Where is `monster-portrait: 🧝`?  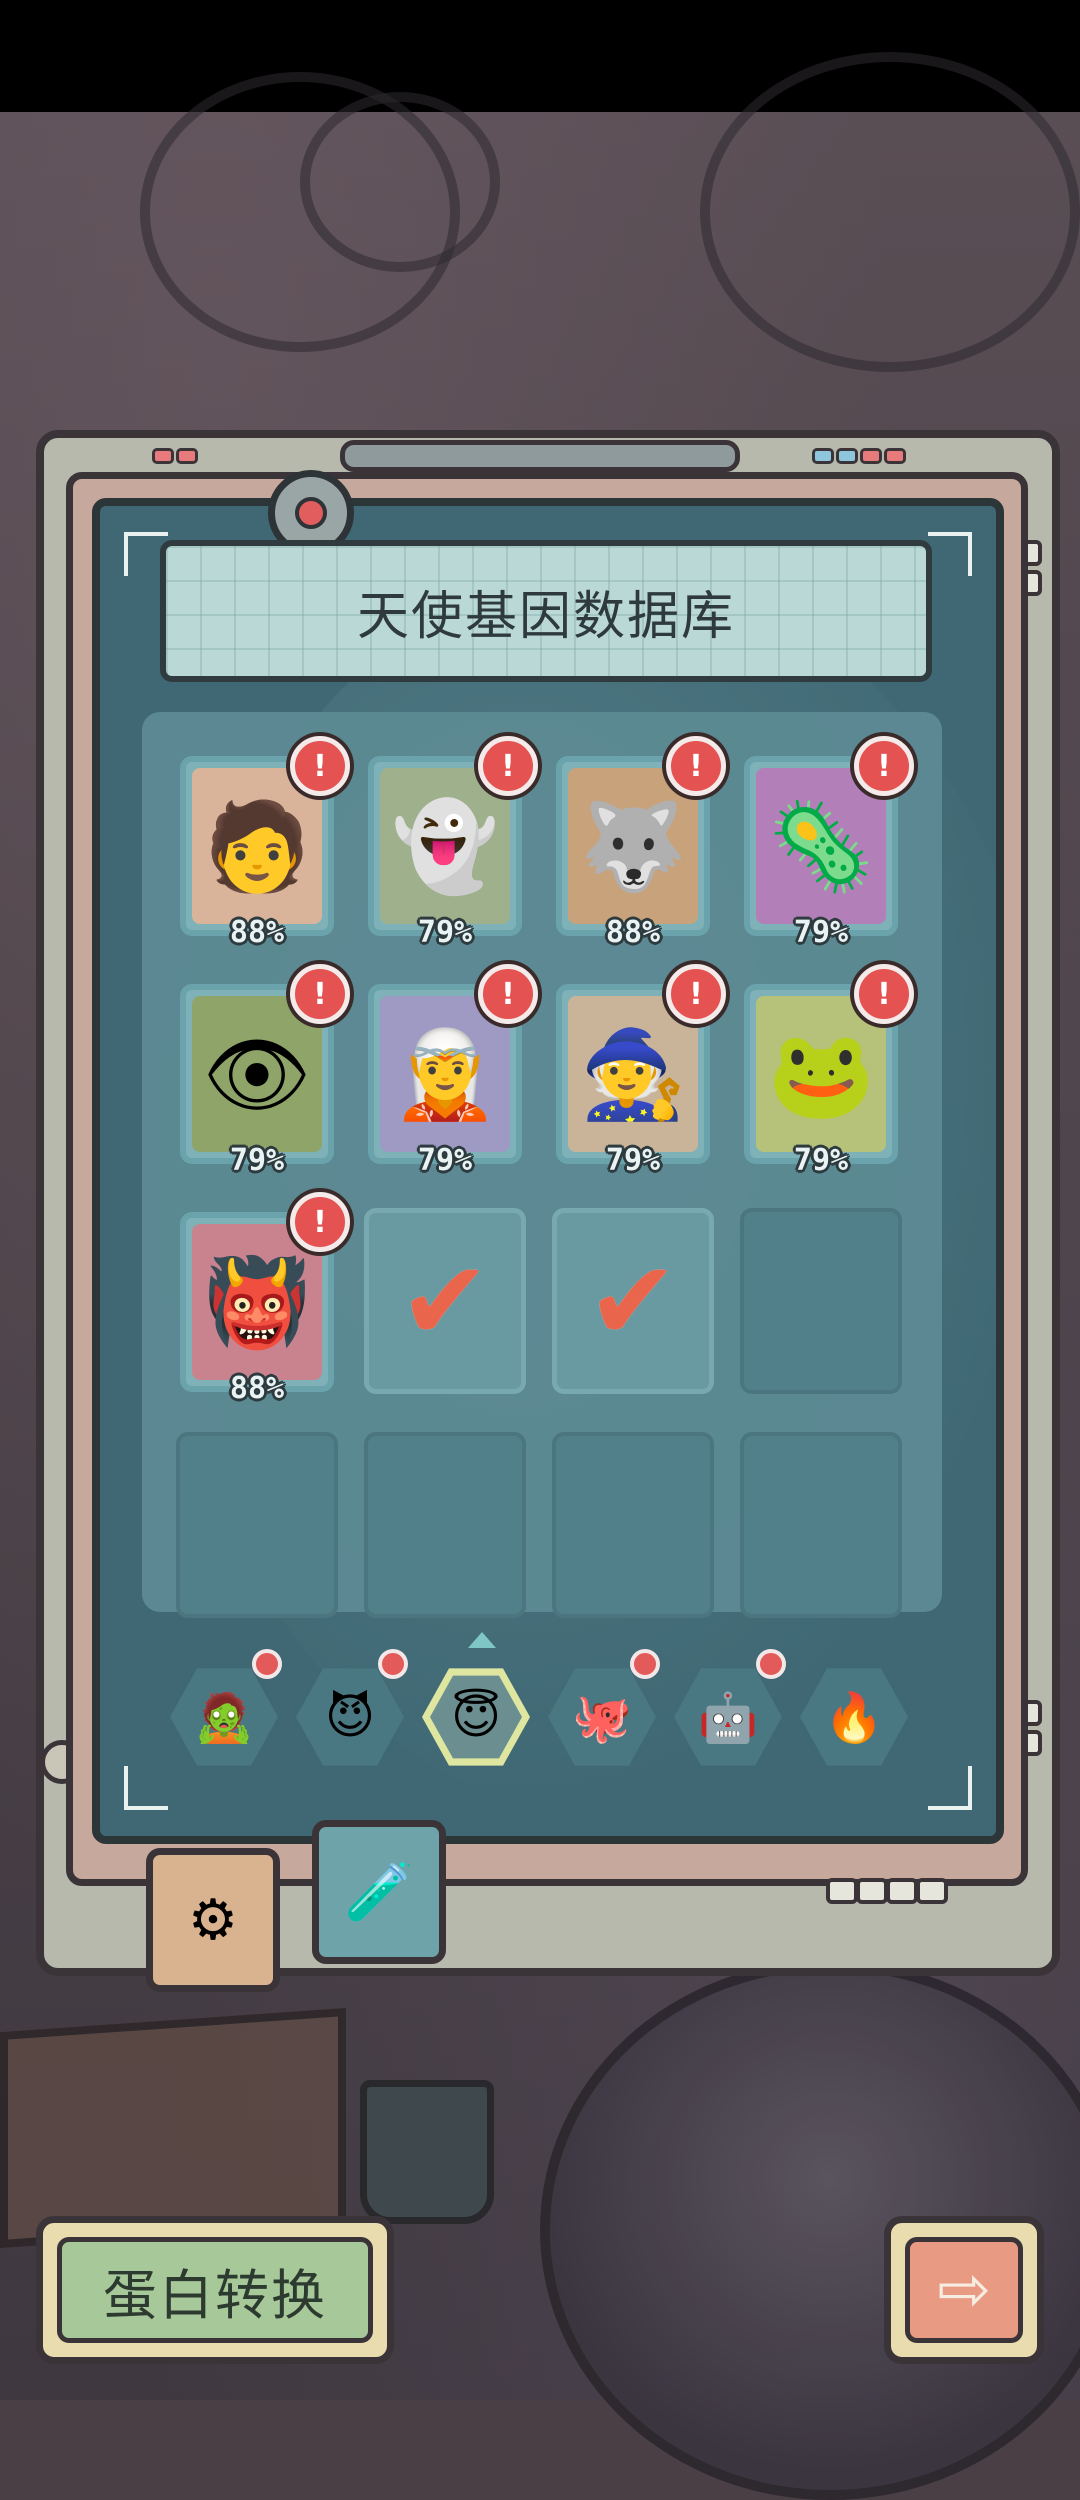 monster-portrait: 🧝 is located at coordinates (445, 1074).